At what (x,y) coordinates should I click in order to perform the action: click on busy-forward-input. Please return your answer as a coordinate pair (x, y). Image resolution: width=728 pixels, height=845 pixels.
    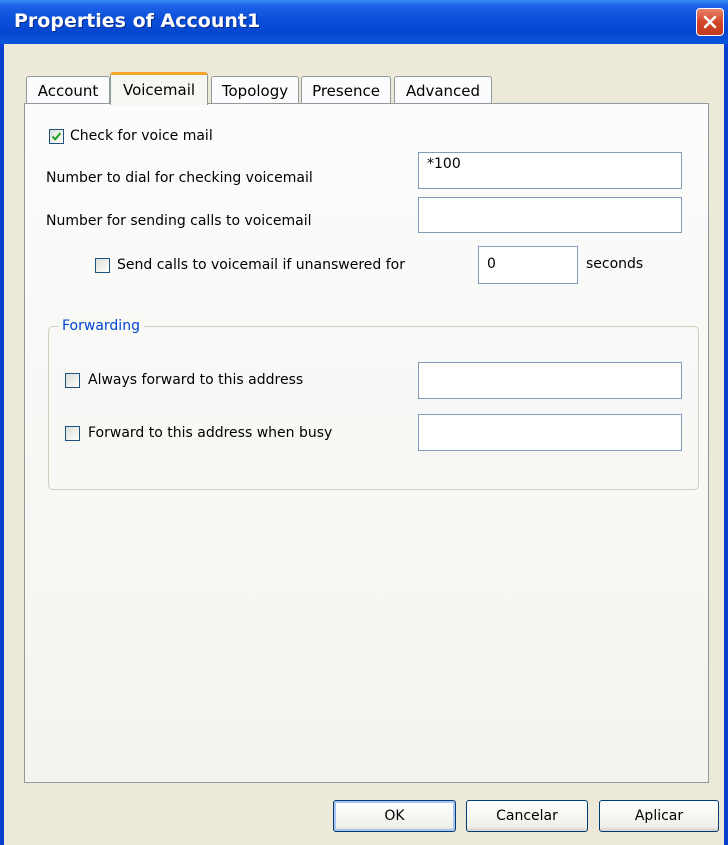
    Looking at the image, I should click on (550, 432).